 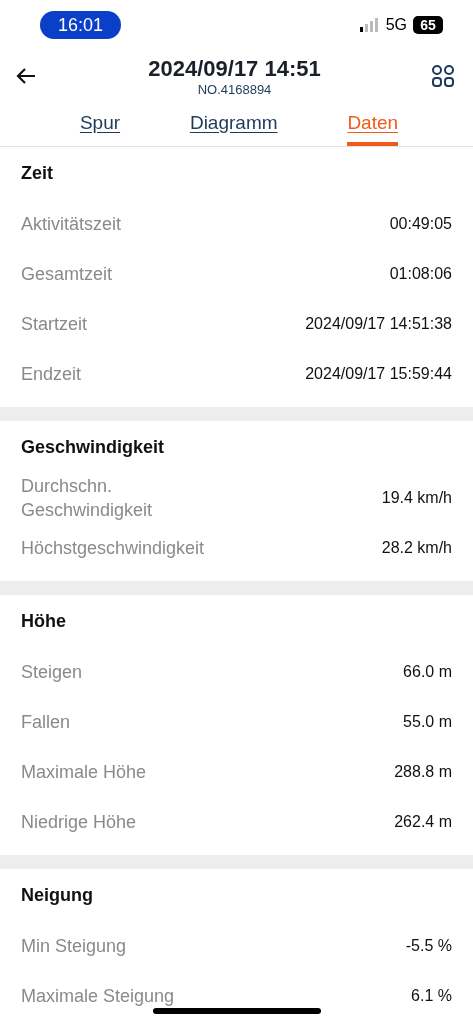 What do you see at coordinates (234, 89) in the screenshot?
I see `activity-number: NO.4168894` at bounding box center [234, 89].